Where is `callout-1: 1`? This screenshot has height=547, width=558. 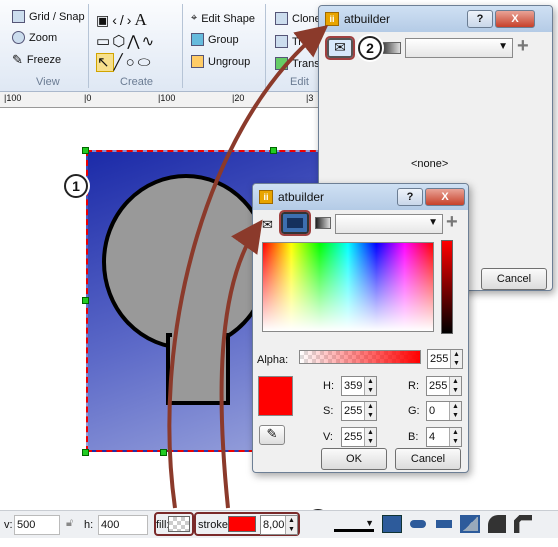
callout-1: 1 is located at coordinates (76, 186).